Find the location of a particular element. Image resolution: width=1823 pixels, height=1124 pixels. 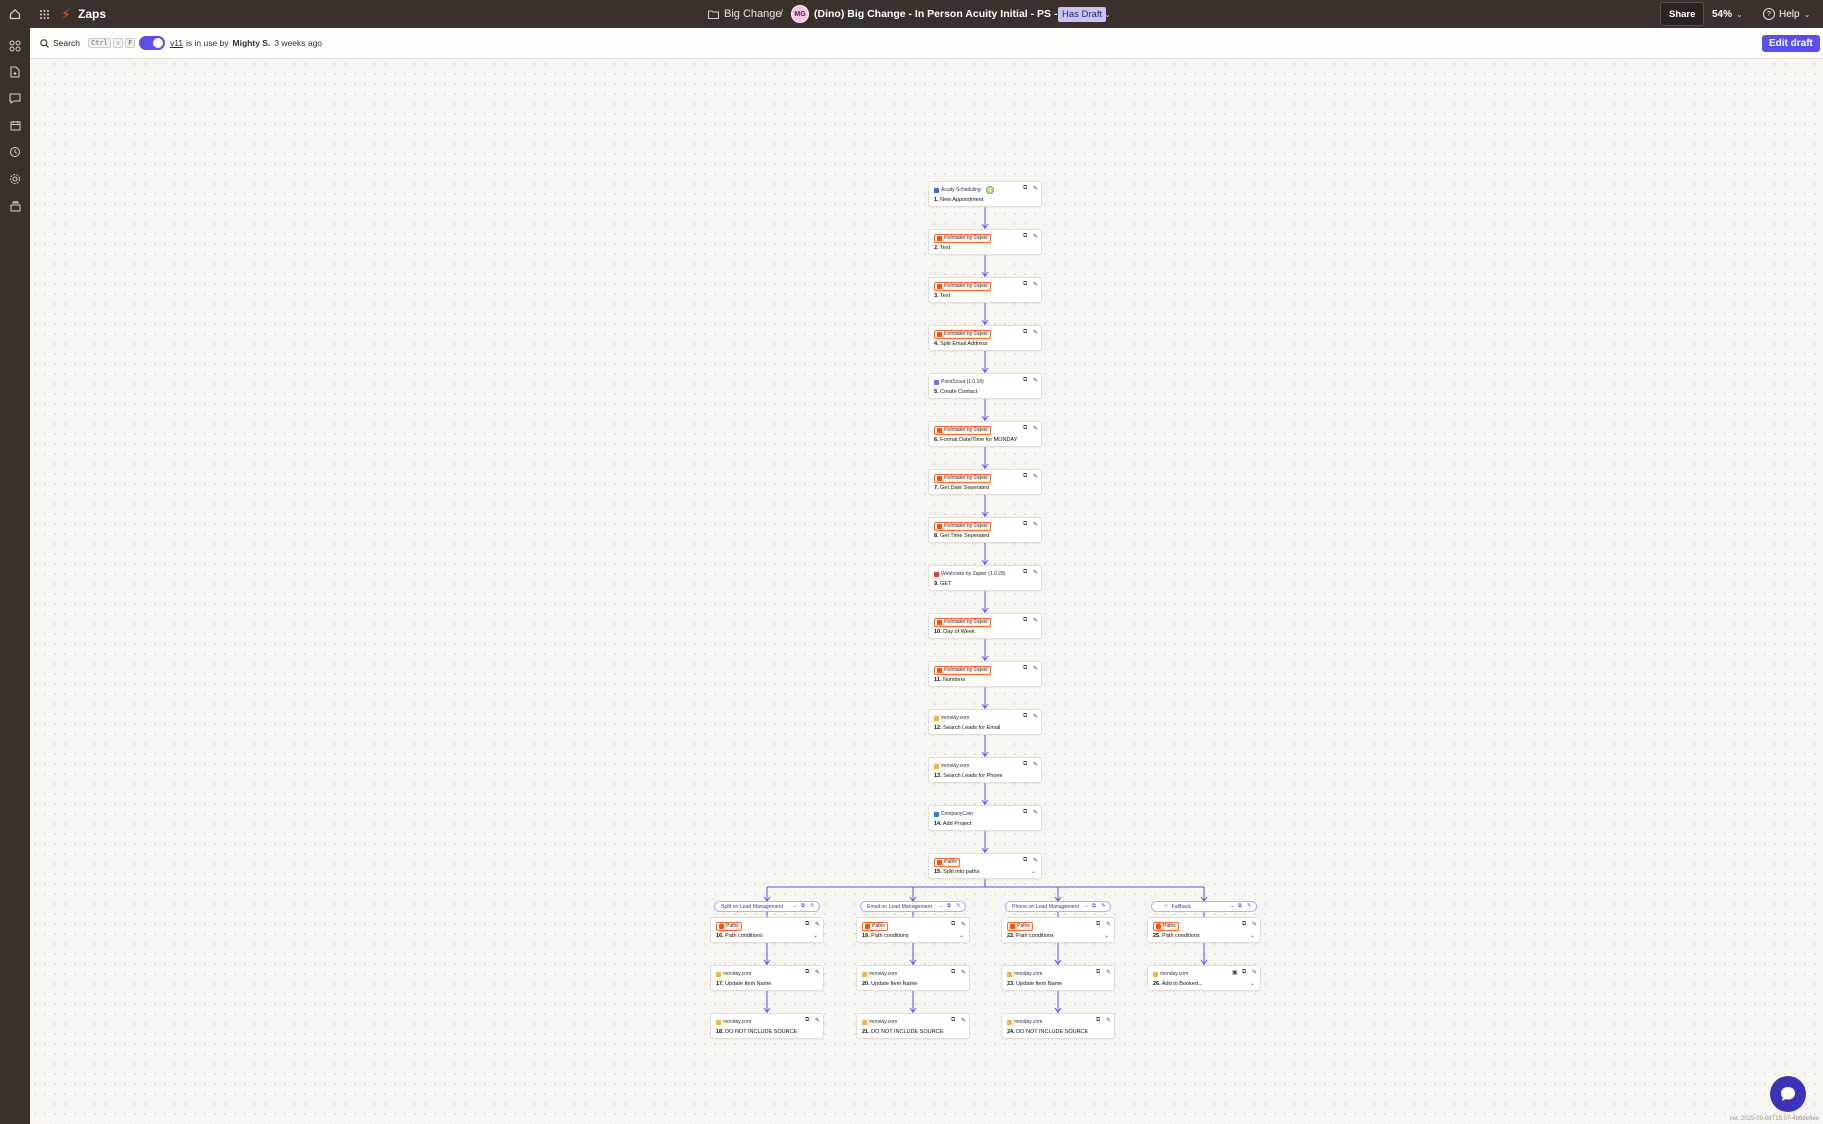

step-card: monday.com 13. Search Leads for Phone ⧉ ✎ is located at coordinates (985, 770).